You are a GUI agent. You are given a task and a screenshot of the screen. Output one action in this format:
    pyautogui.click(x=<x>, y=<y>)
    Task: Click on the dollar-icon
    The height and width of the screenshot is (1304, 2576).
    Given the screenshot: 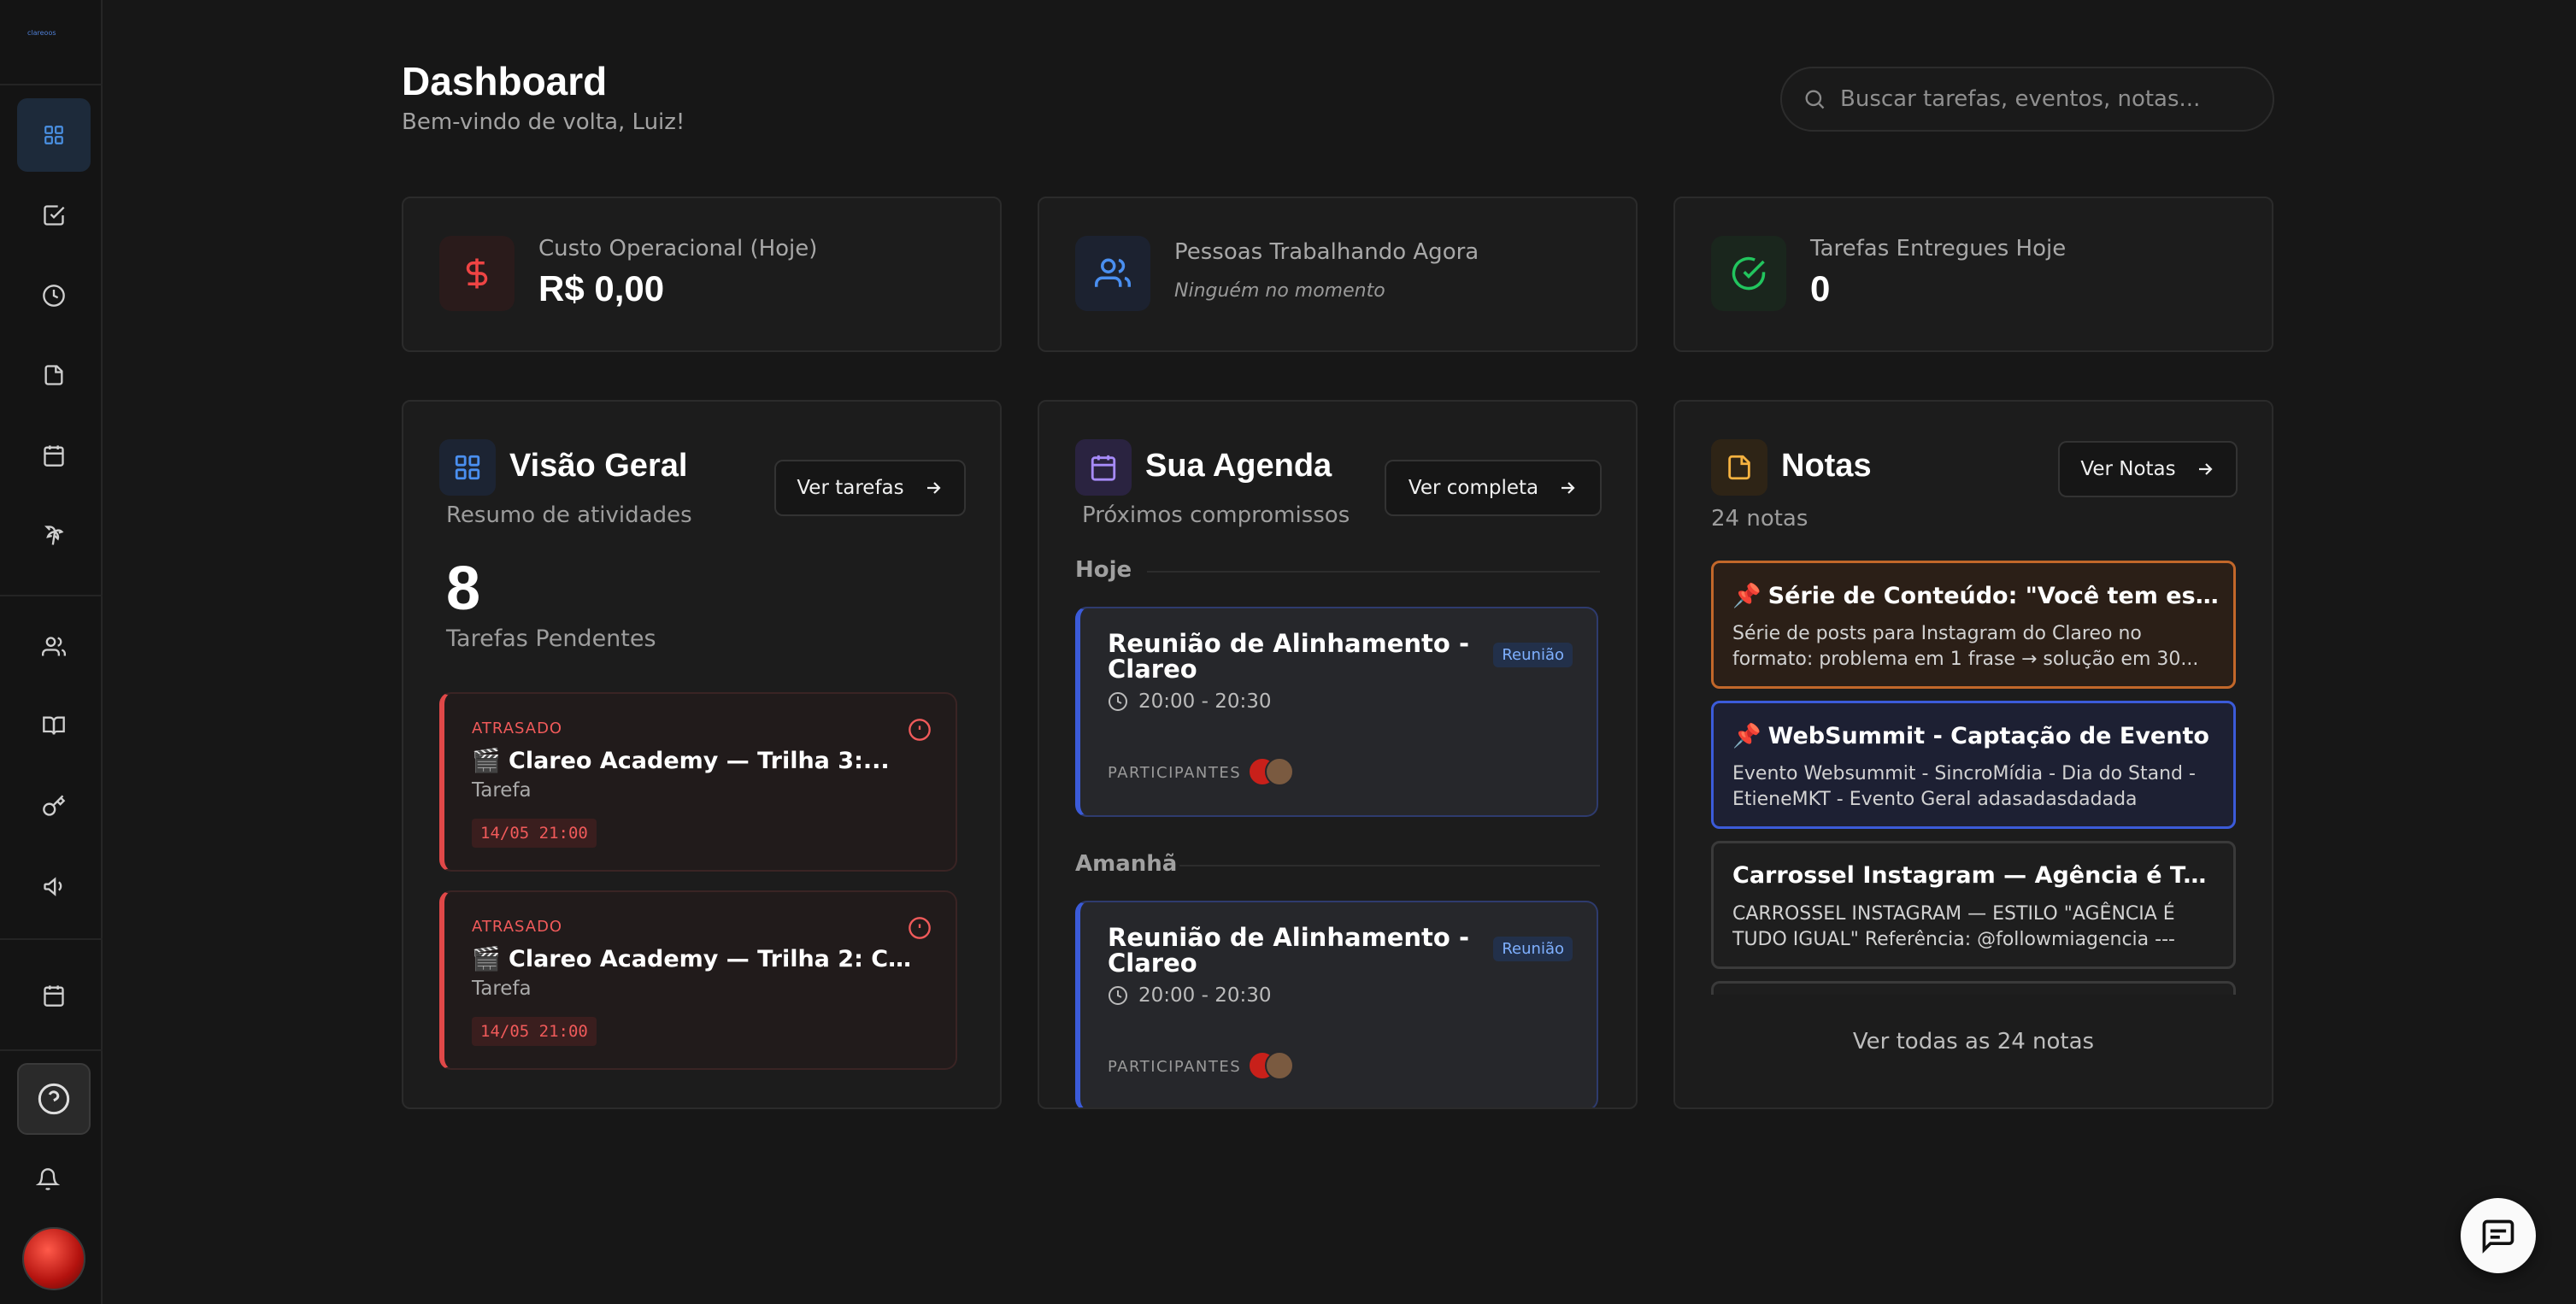 What is the action you would take?
    pyautogui.click(x=477, y=273)
    